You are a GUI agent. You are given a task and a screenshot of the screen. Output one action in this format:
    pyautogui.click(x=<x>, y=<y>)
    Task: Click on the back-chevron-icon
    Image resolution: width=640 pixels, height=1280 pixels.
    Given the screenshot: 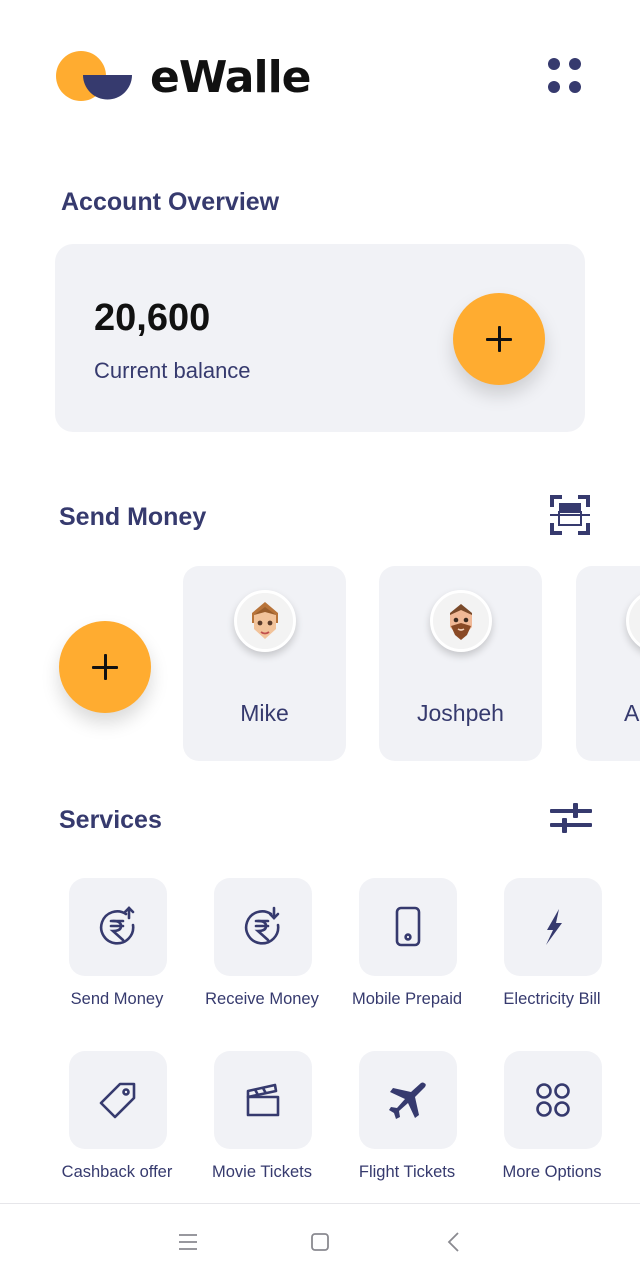 What is the action you would take?
    pyautogui.click(x=454, y=1242)
    